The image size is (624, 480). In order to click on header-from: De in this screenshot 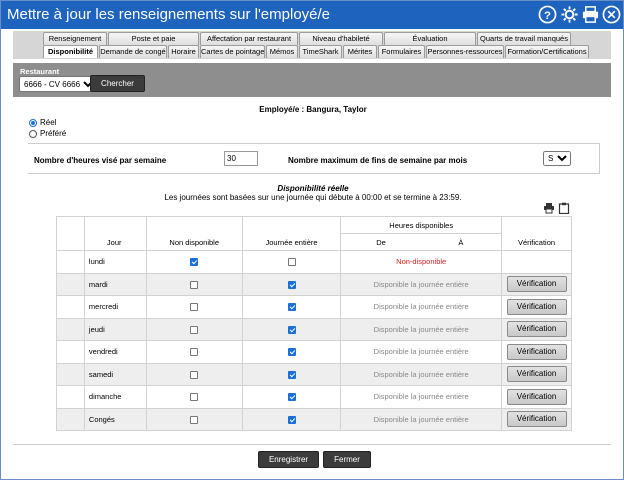, I will do `click(380, 242)`.